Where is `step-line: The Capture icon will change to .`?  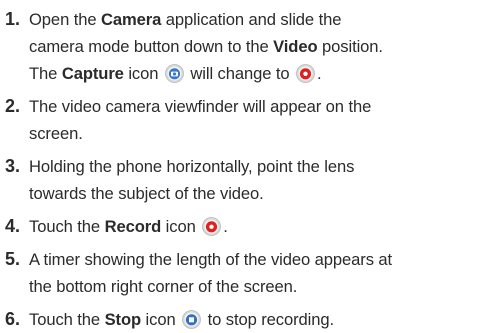 step-line: The Capture icon will change to . is located at coordinates (250, 73).